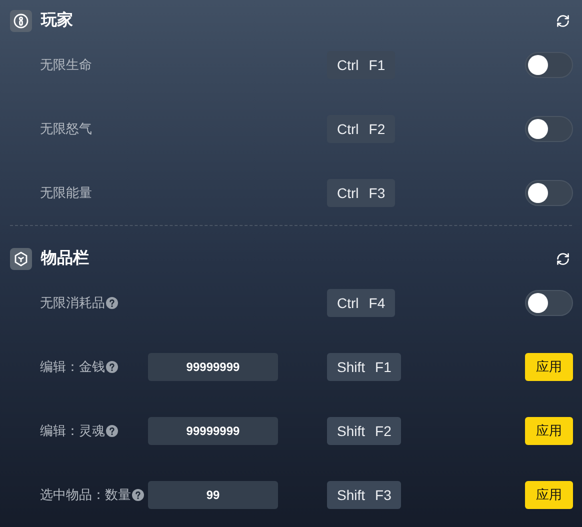 The height and width of the screenshot is (527, 582). I want to click on hotkey: Ctrl F1, so click(361, 65).